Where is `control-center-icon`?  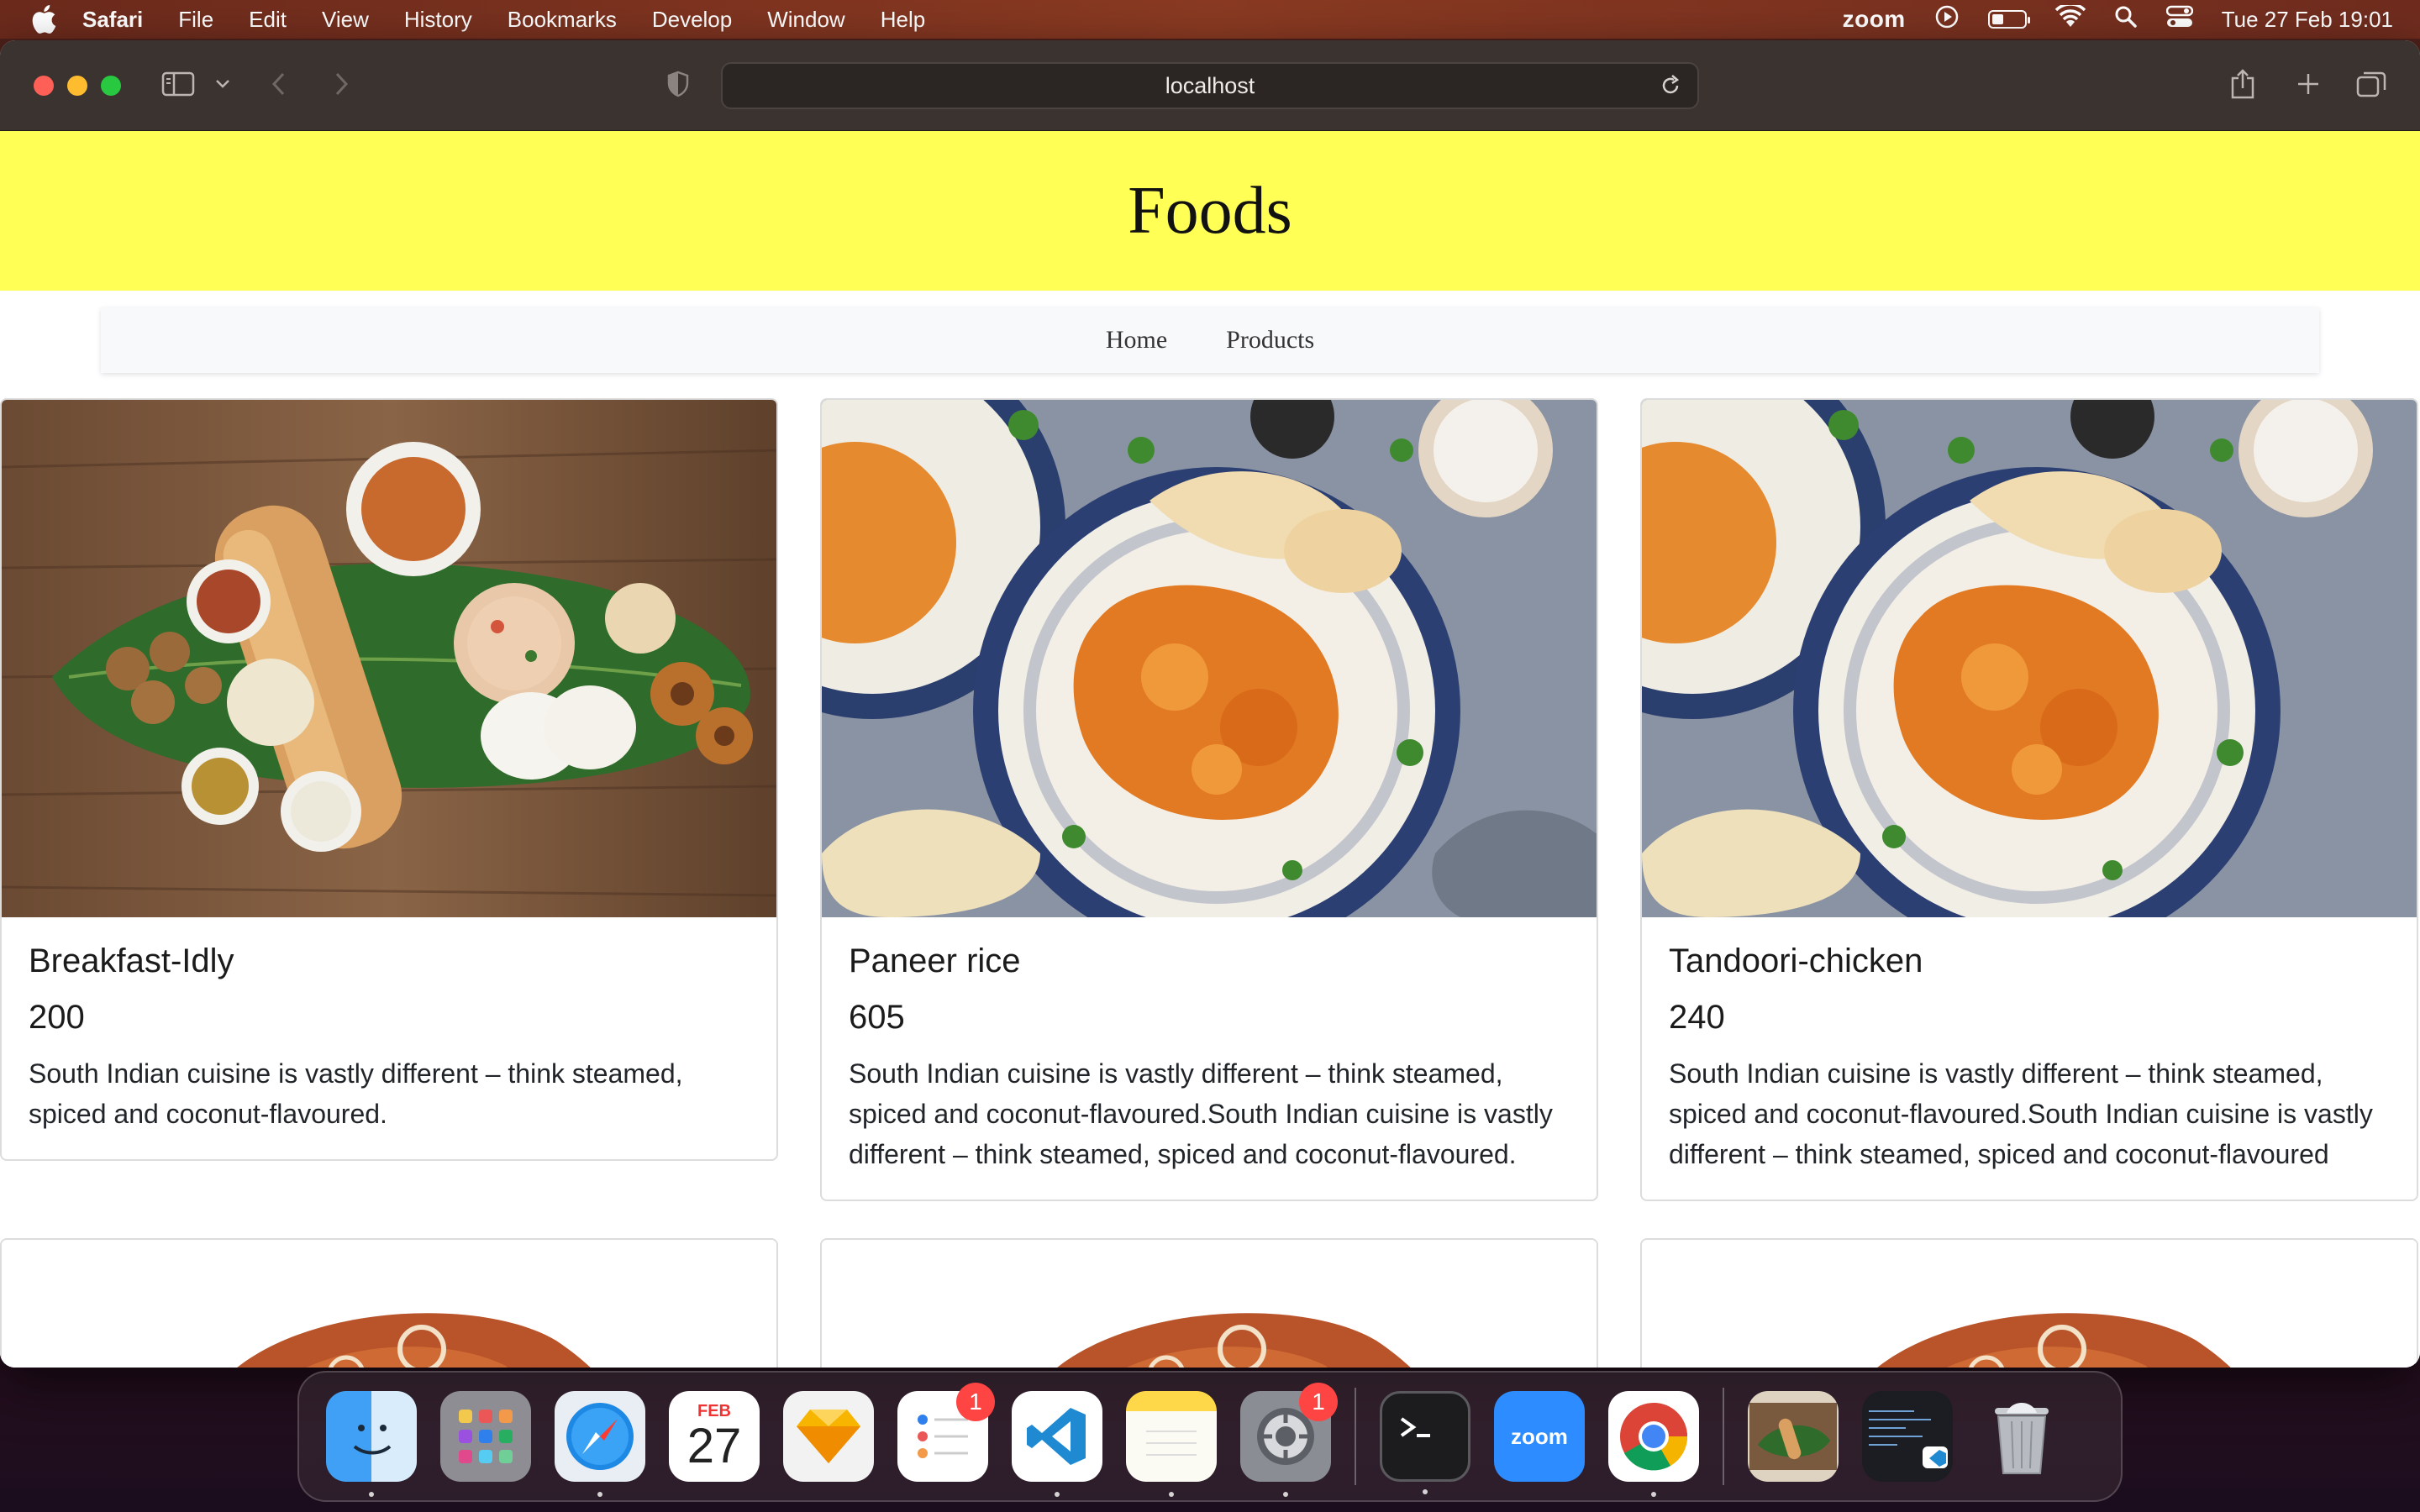 control-center-icon is located at coordinates (2179, 19).